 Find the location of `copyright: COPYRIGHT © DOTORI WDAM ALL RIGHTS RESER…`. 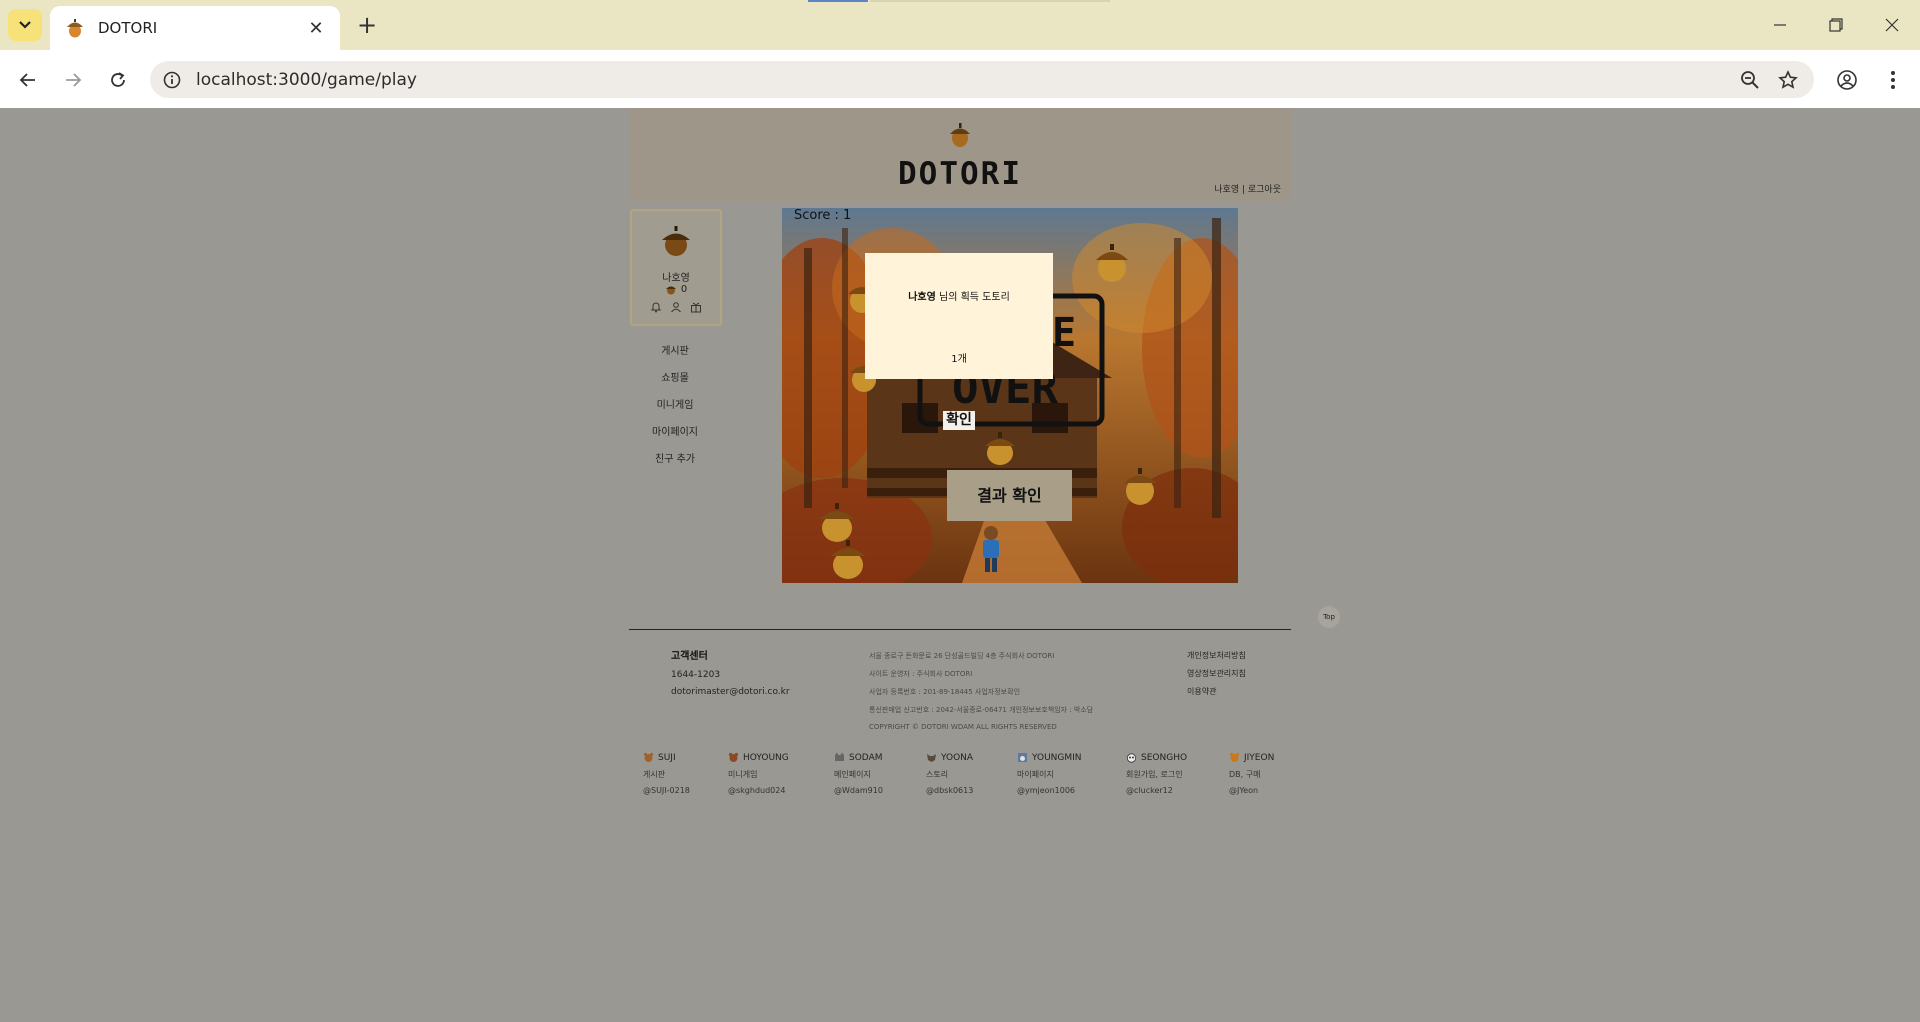

copyright: COPYRIGHT © DOTORI WDAM ALL RIGHTS RESER… is located at coordinates (963, 727).